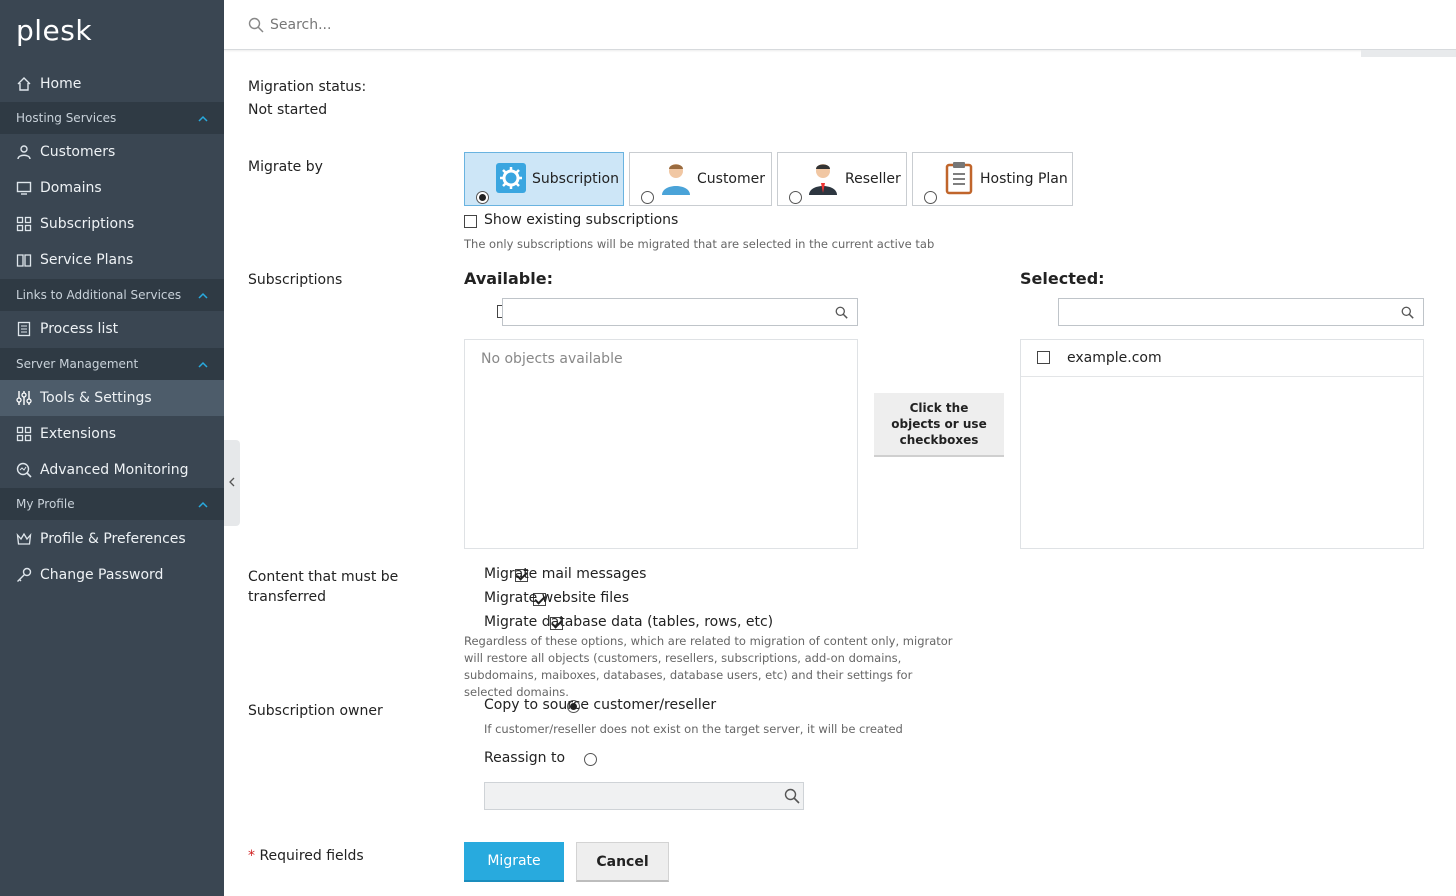 Image resolution: width=1456 pixels, height=896 pixels. Describe the element at coordinates (662, 312) in the screenshot. I see `available-search-field` at that location.